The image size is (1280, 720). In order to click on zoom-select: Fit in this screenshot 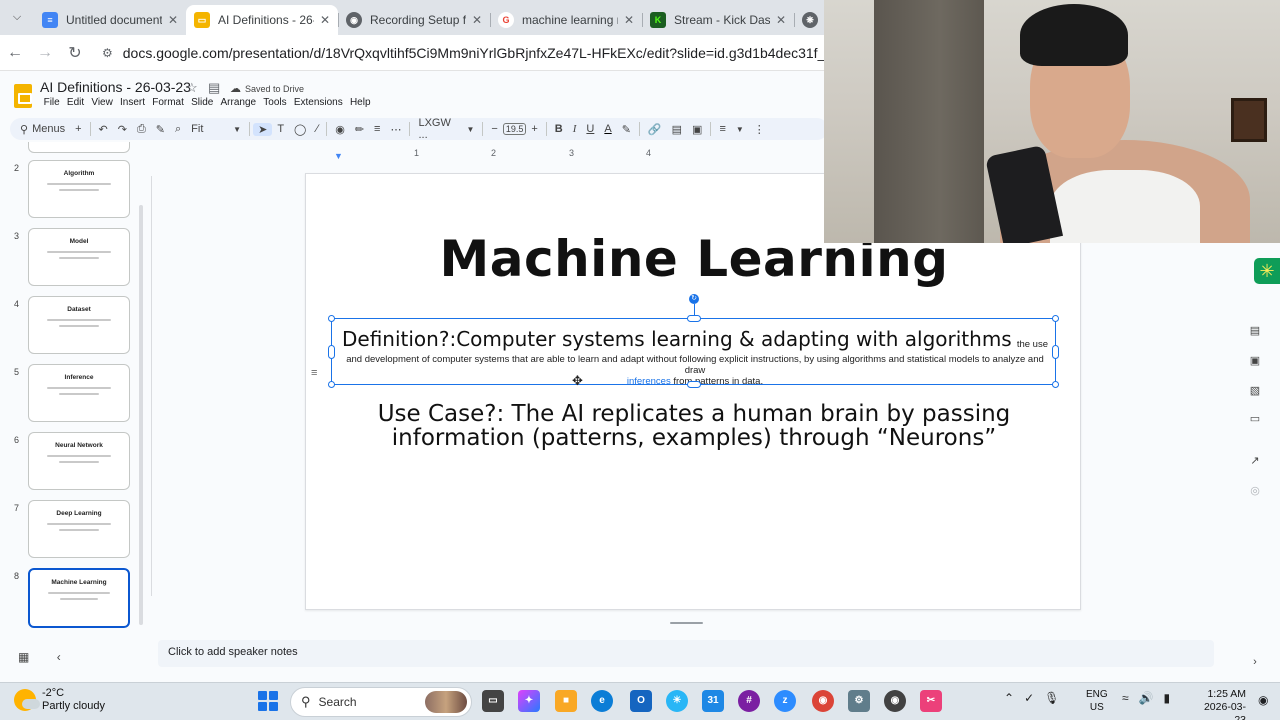, I will do `click(207, 129)`.